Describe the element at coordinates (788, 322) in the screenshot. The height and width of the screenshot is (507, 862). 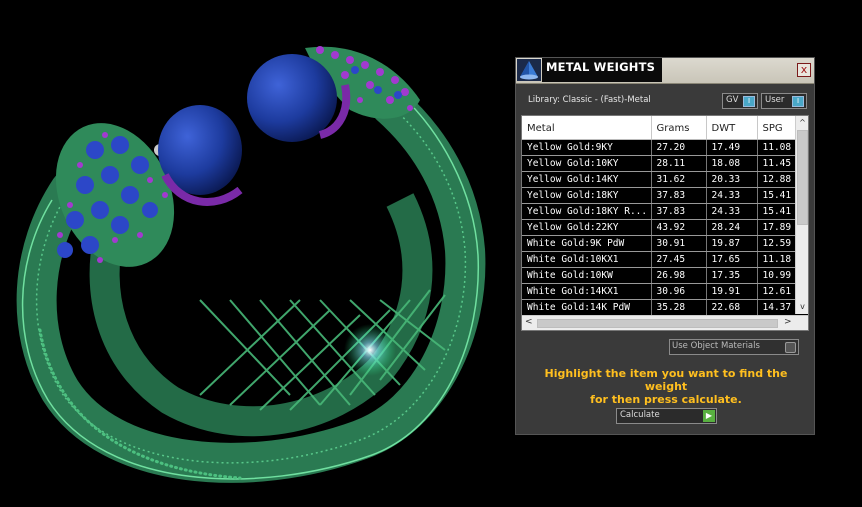
I see `scroll-right-arrow-icon: >` at that location.